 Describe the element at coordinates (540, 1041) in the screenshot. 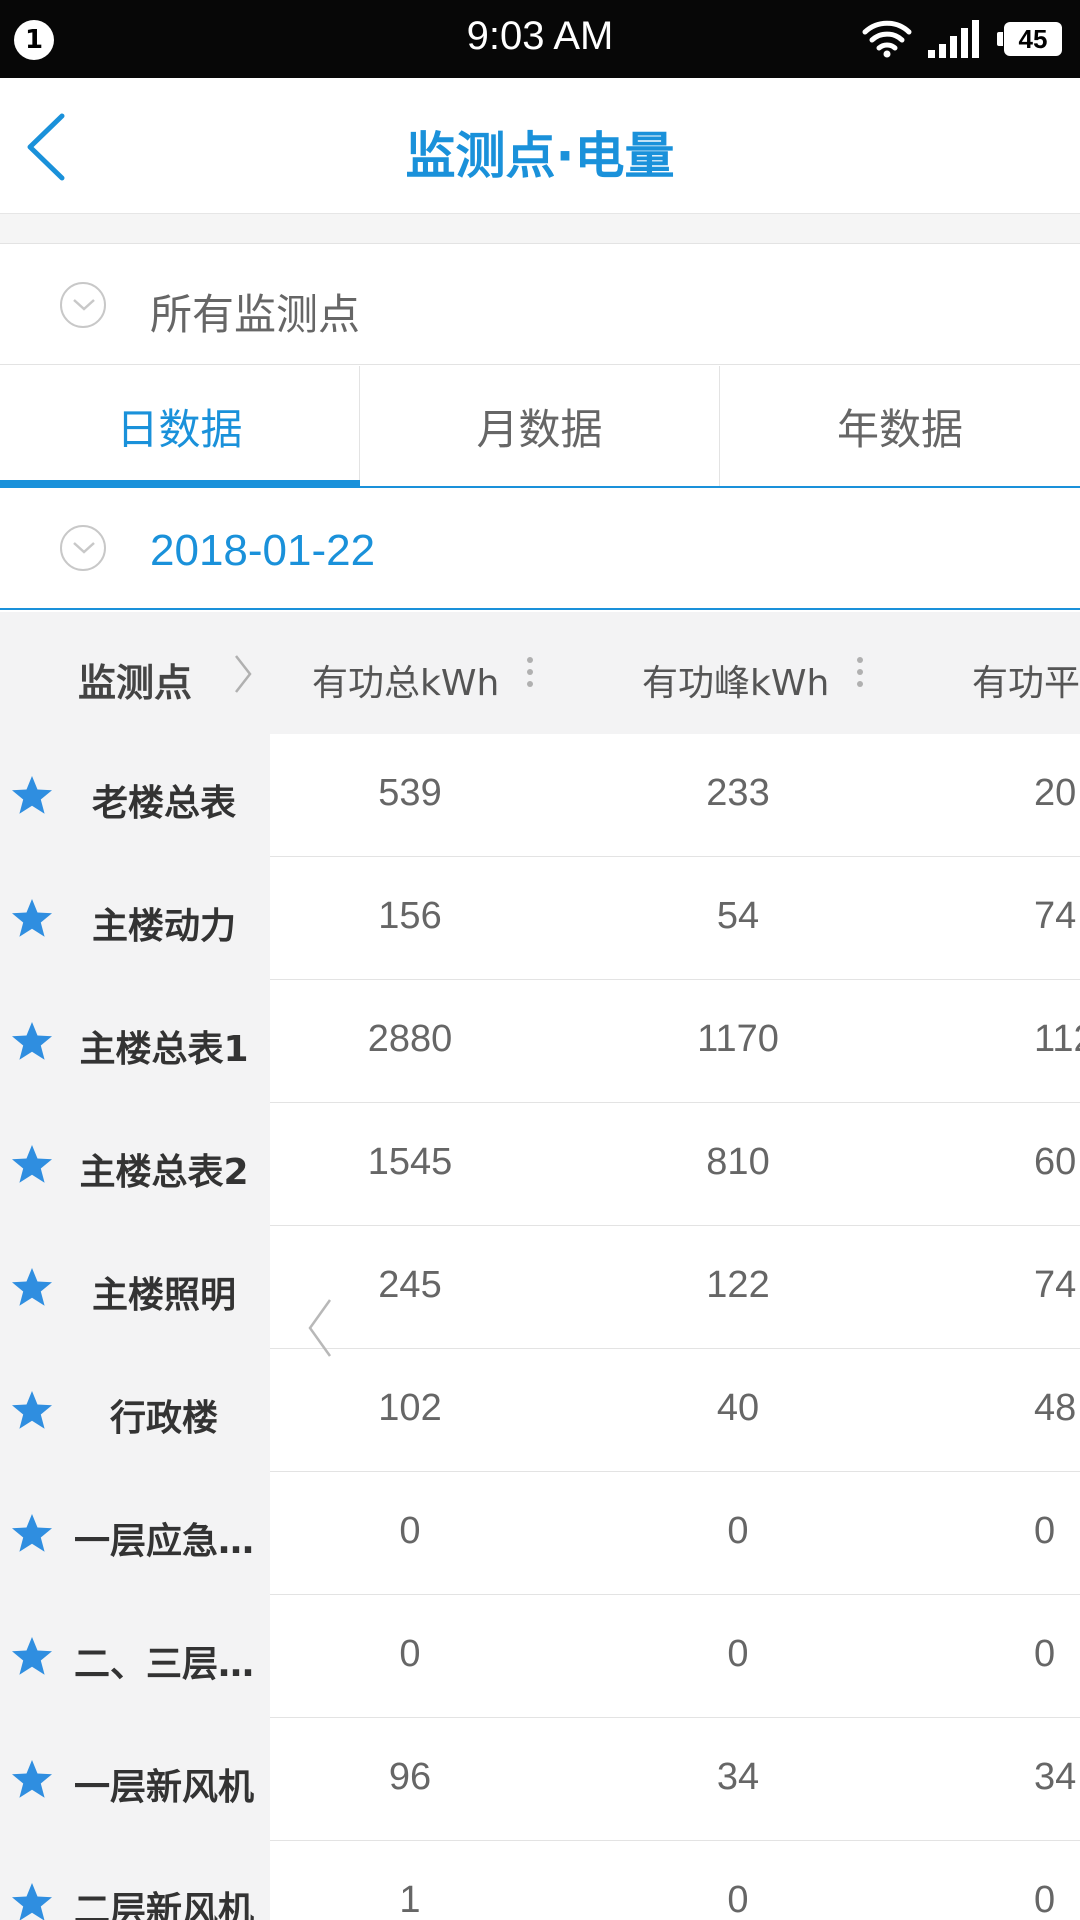

I see `table-row: 主楼总表1 2880 1170 112` at that location.